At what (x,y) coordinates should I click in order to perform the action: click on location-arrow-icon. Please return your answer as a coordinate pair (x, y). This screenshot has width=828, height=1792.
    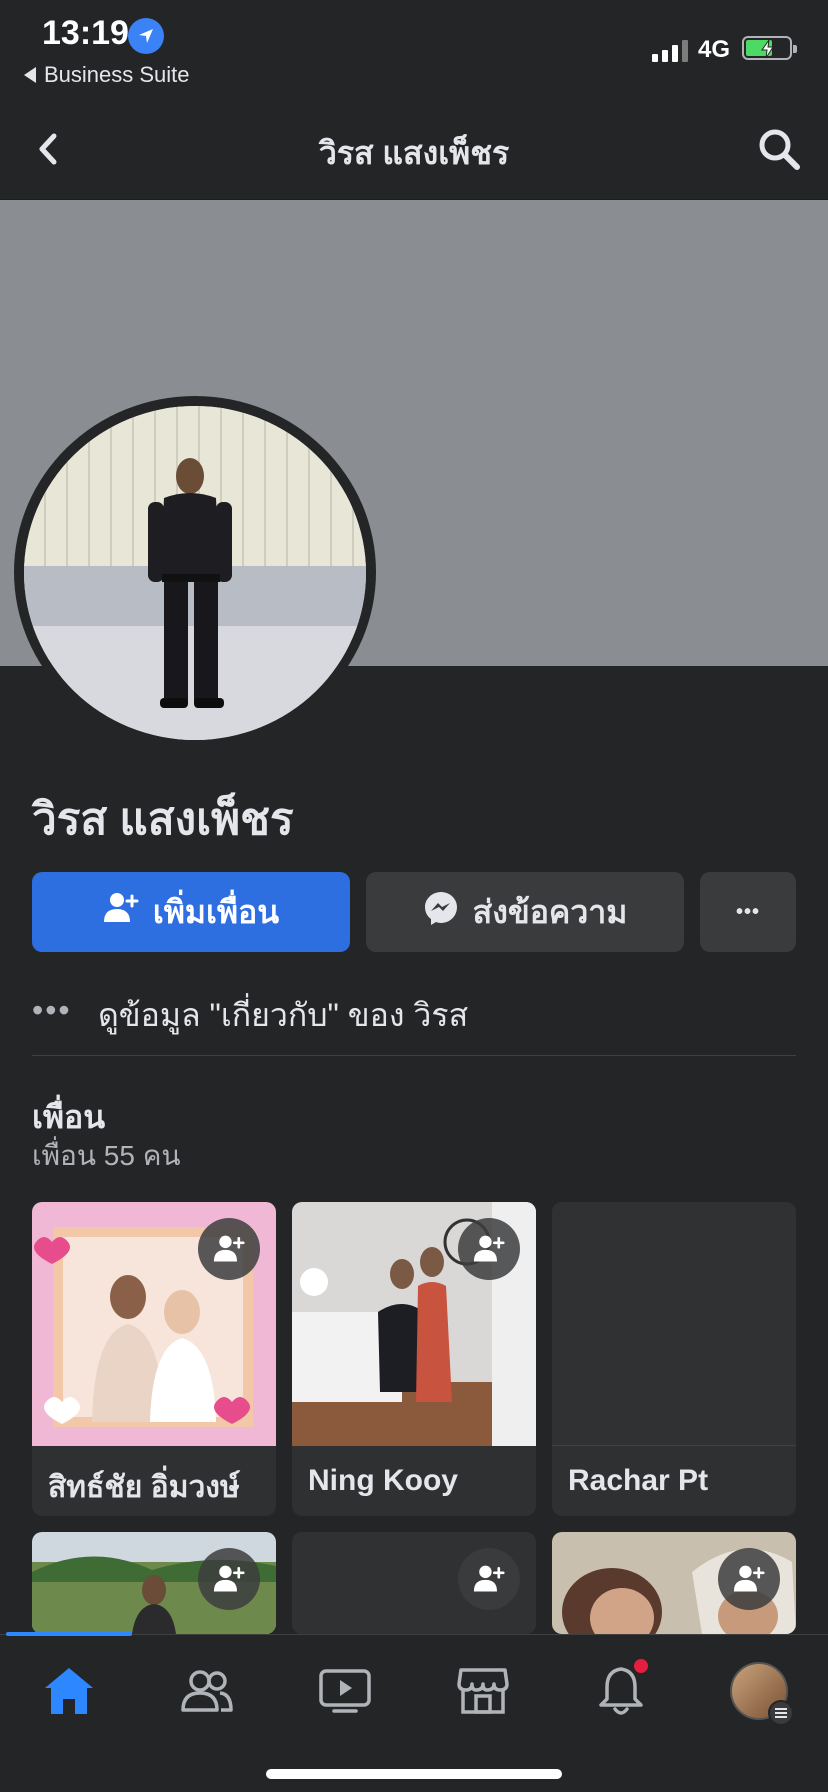
    Looking at the image, I should click on (146, 36).